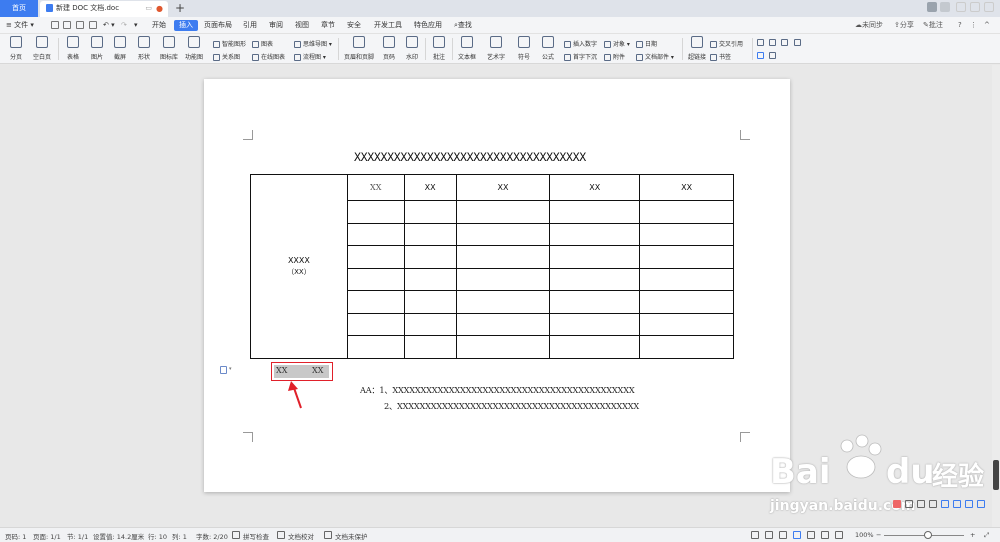 Image resolution: width=1000 pixels, height=542 pixels. What do you see at coordinates (120, 48) in the screenshot?
I see `screenshot-button: 截屏` at bounding box center [120, 48].